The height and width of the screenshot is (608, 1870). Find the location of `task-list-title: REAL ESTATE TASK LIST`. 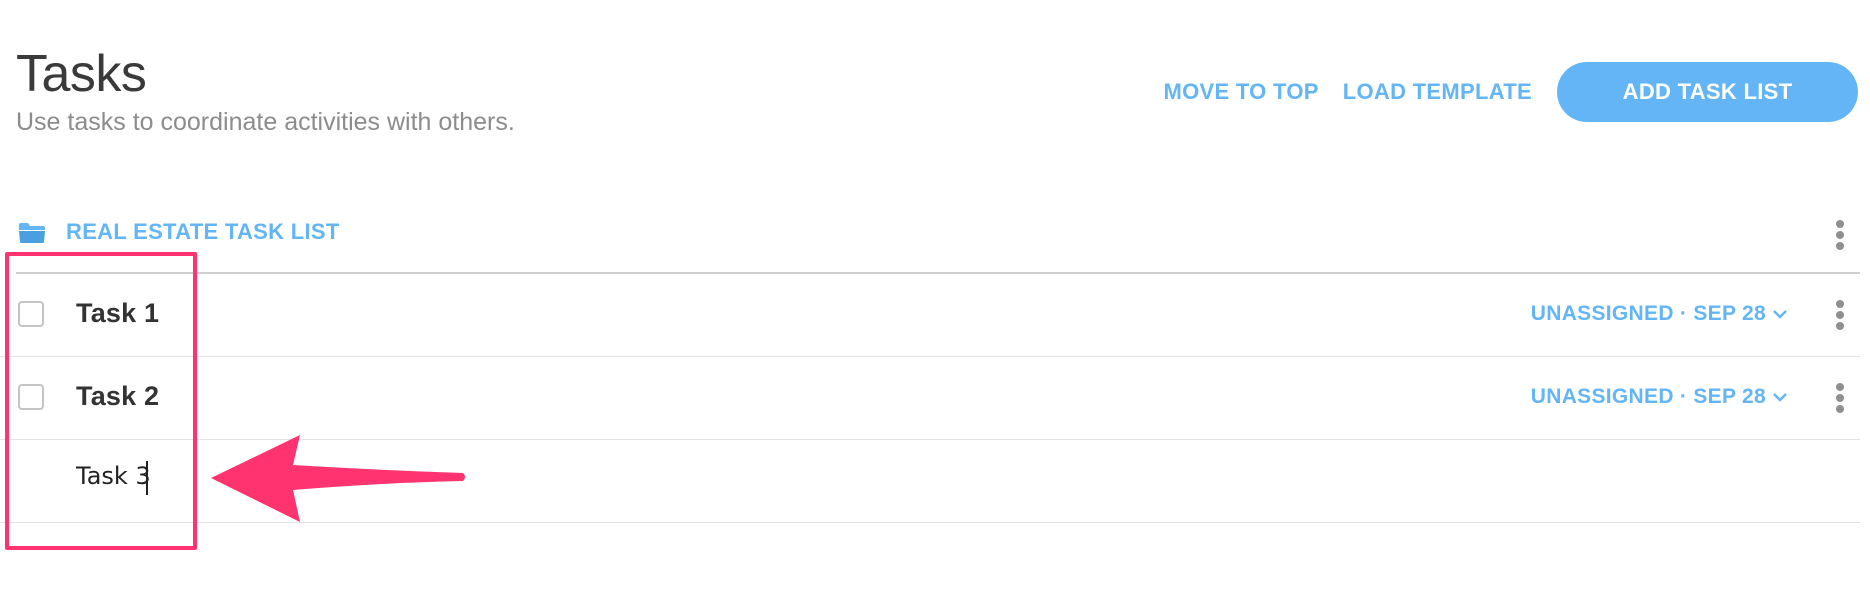

task-list-title: REAL ESTATE TASK LIST is located at coordinates (203, 232).